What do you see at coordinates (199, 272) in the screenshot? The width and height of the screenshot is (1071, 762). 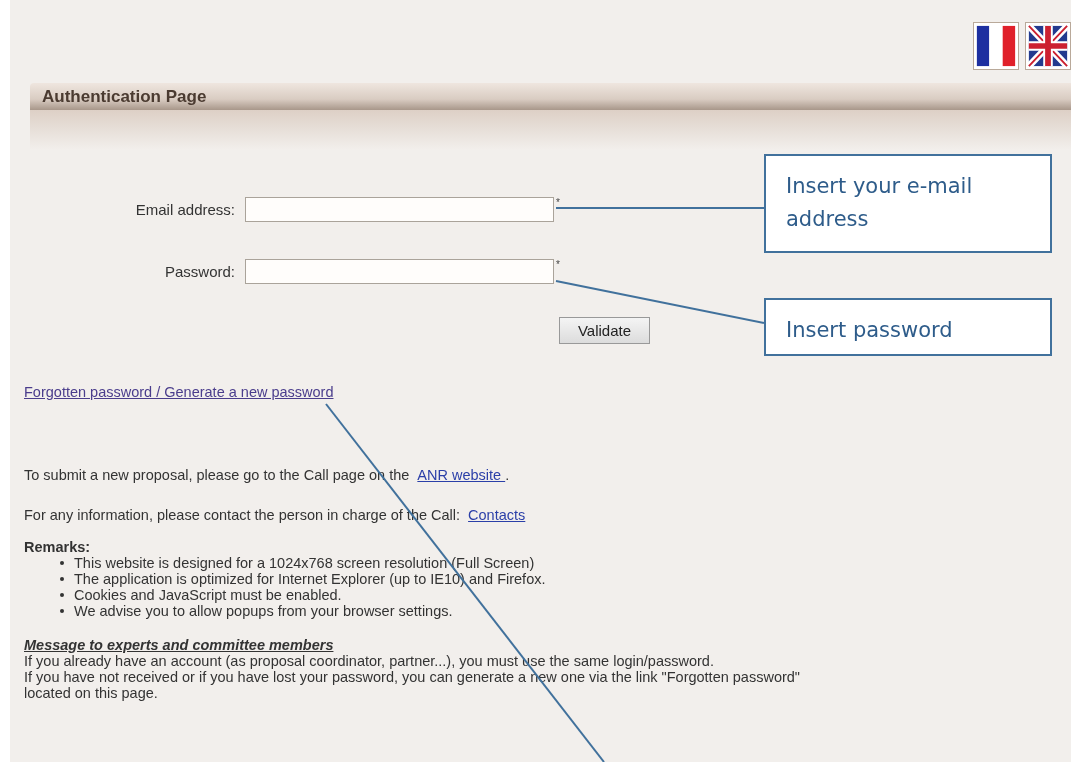 I see `field-label: Password:` at bounding box center [199, 272].